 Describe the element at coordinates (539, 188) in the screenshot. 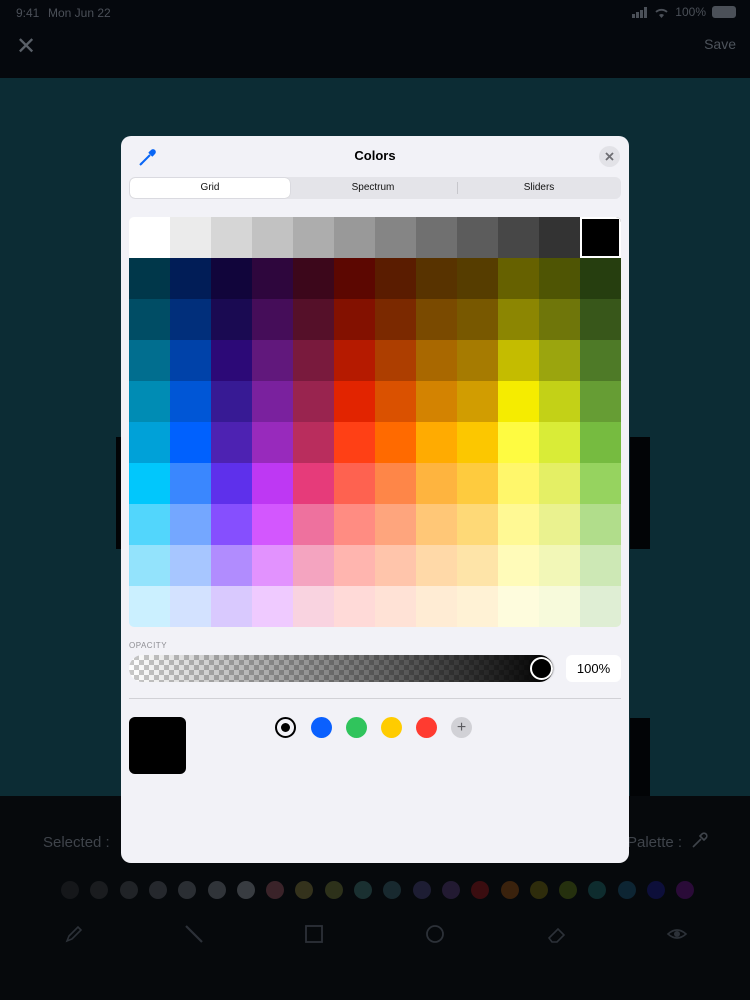

I see `tab-sliders: Sliders` at that location.